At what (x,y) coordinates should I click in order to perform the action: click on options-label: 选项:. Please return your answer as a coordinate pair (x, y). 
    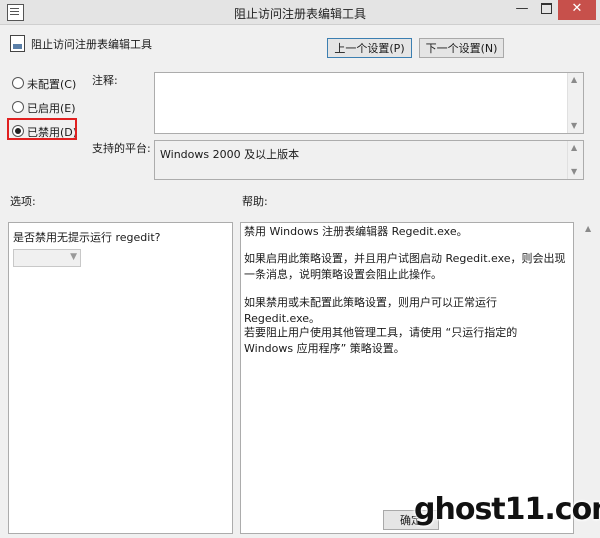
    Looking at the image, I should click on (23, 201).